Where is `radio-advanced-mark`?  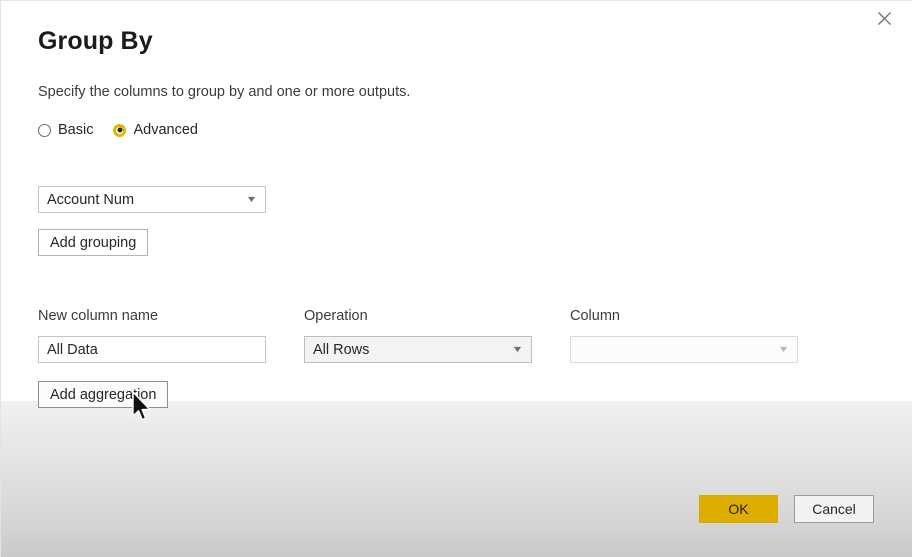
radio-advanced-mark is located at coordinates (120, 130).